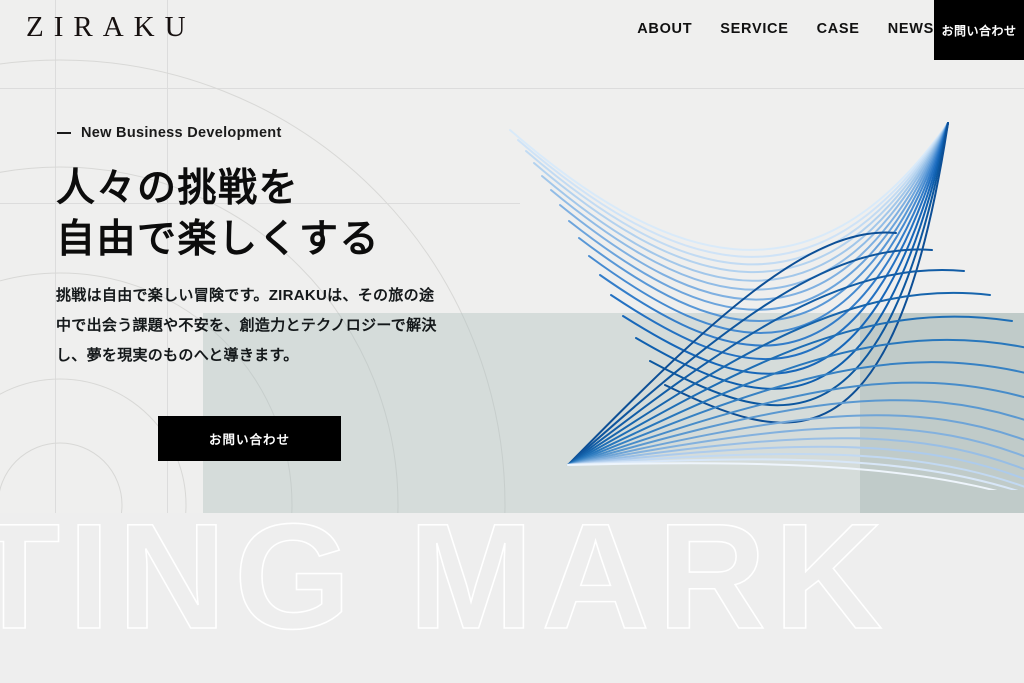 The image size is (1024, 683). I want to click on main-nav: ABOUT SERVICE CASE NEWS, so click(785, 29).